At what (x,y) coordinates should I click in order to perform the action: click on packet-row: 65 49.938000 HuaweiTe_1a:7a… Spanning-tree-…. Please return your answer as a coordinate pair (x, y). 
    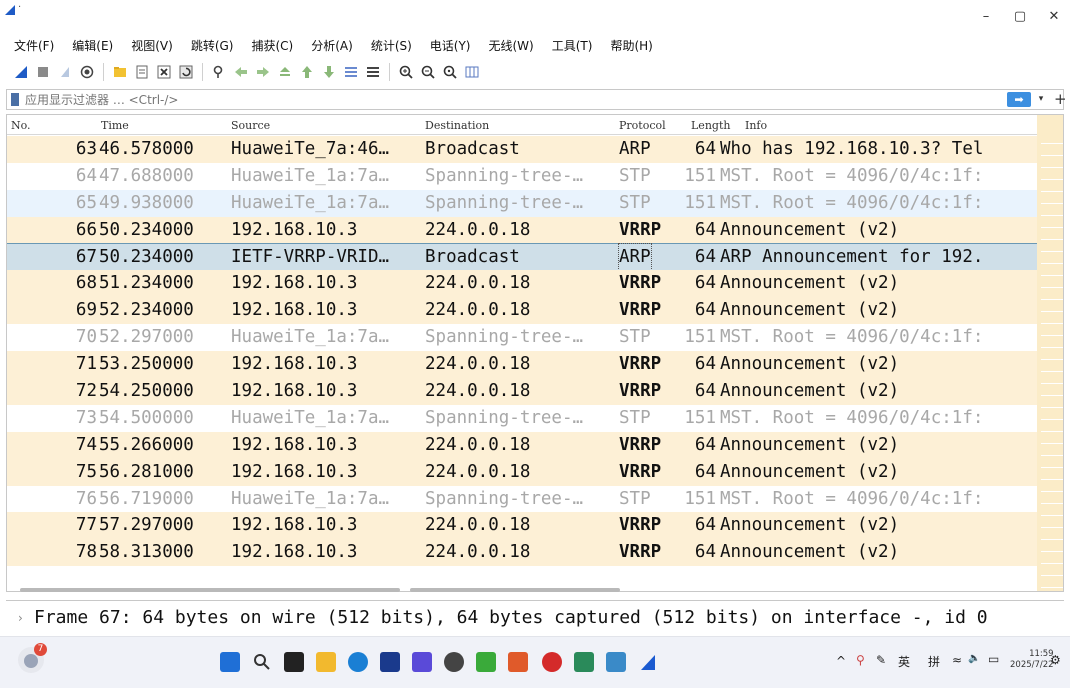
    Looking at the image, I should click on (522, 203).